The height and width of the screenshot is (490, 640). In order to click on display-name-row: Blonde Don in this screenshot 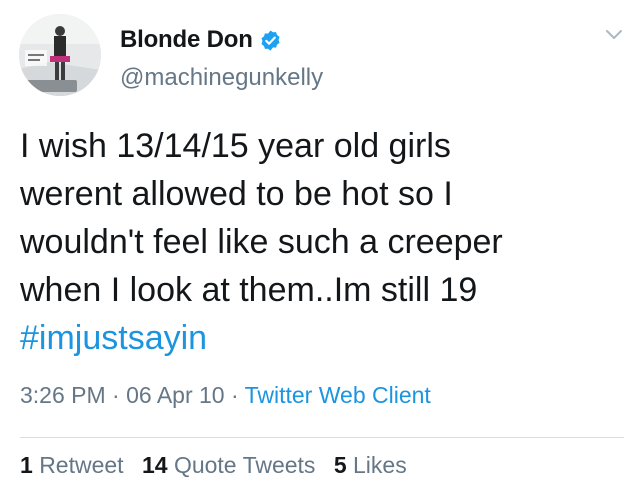, I will do `click(201, 40)`.